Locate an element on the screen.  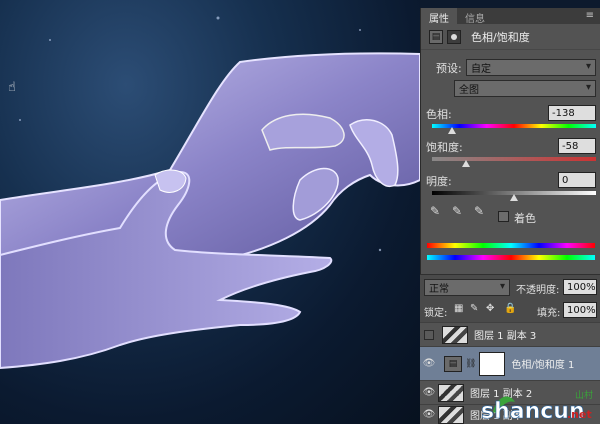
range-select: 全图 is located at coordinates (525, 88).